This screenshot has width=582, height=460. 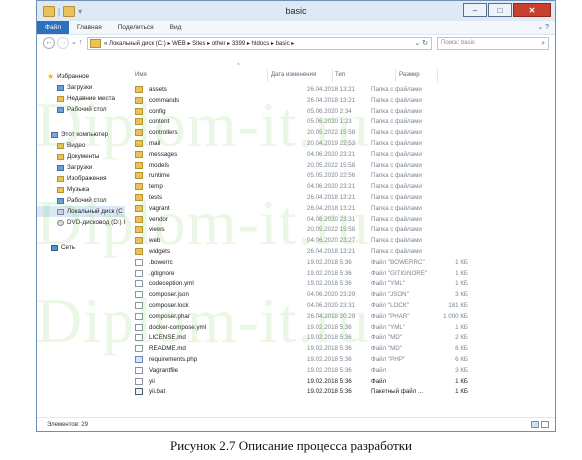 What do you see at coordinates (461, 273) in the screenshot?
I see `file-size: 1 КБ` at bounding box center [461, 273].